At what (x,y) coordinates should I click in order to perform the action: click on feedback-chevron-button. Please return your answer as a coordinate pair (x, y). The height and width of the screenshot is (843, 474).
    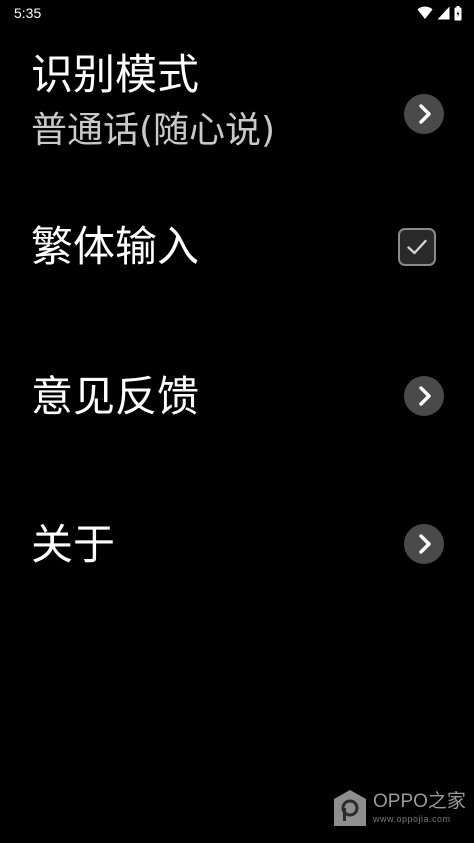
    Looking at the image, I should click on (424, 396).